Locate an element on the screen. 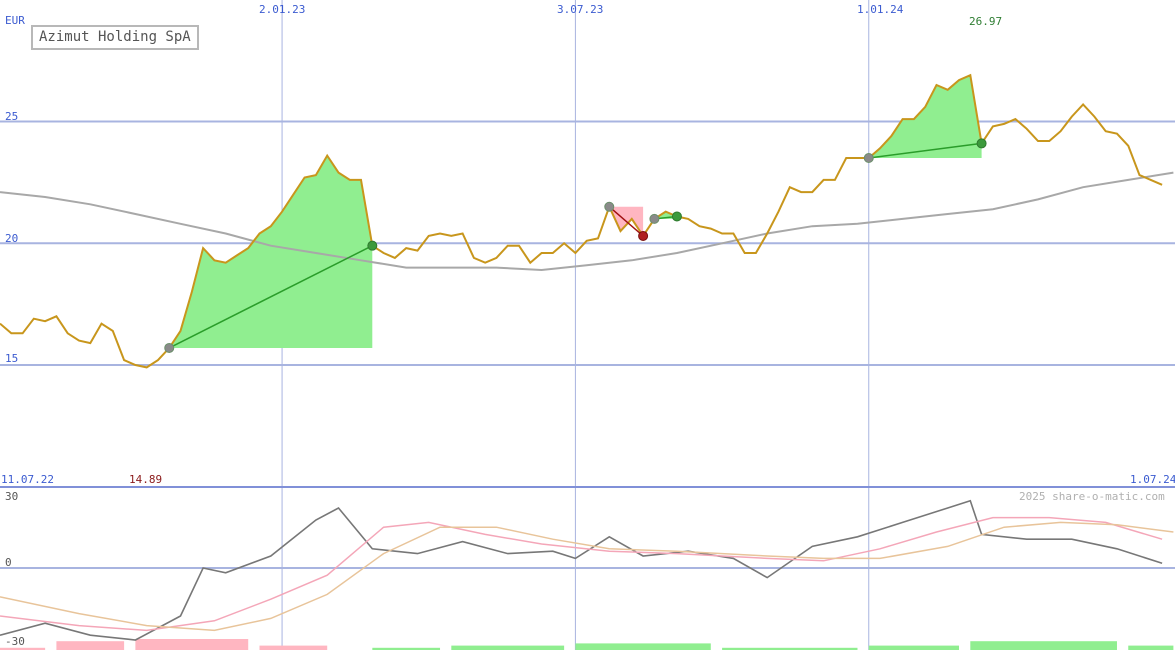  indicator-y-tick-minus-30: -30 is located at coordinates (15, 641).